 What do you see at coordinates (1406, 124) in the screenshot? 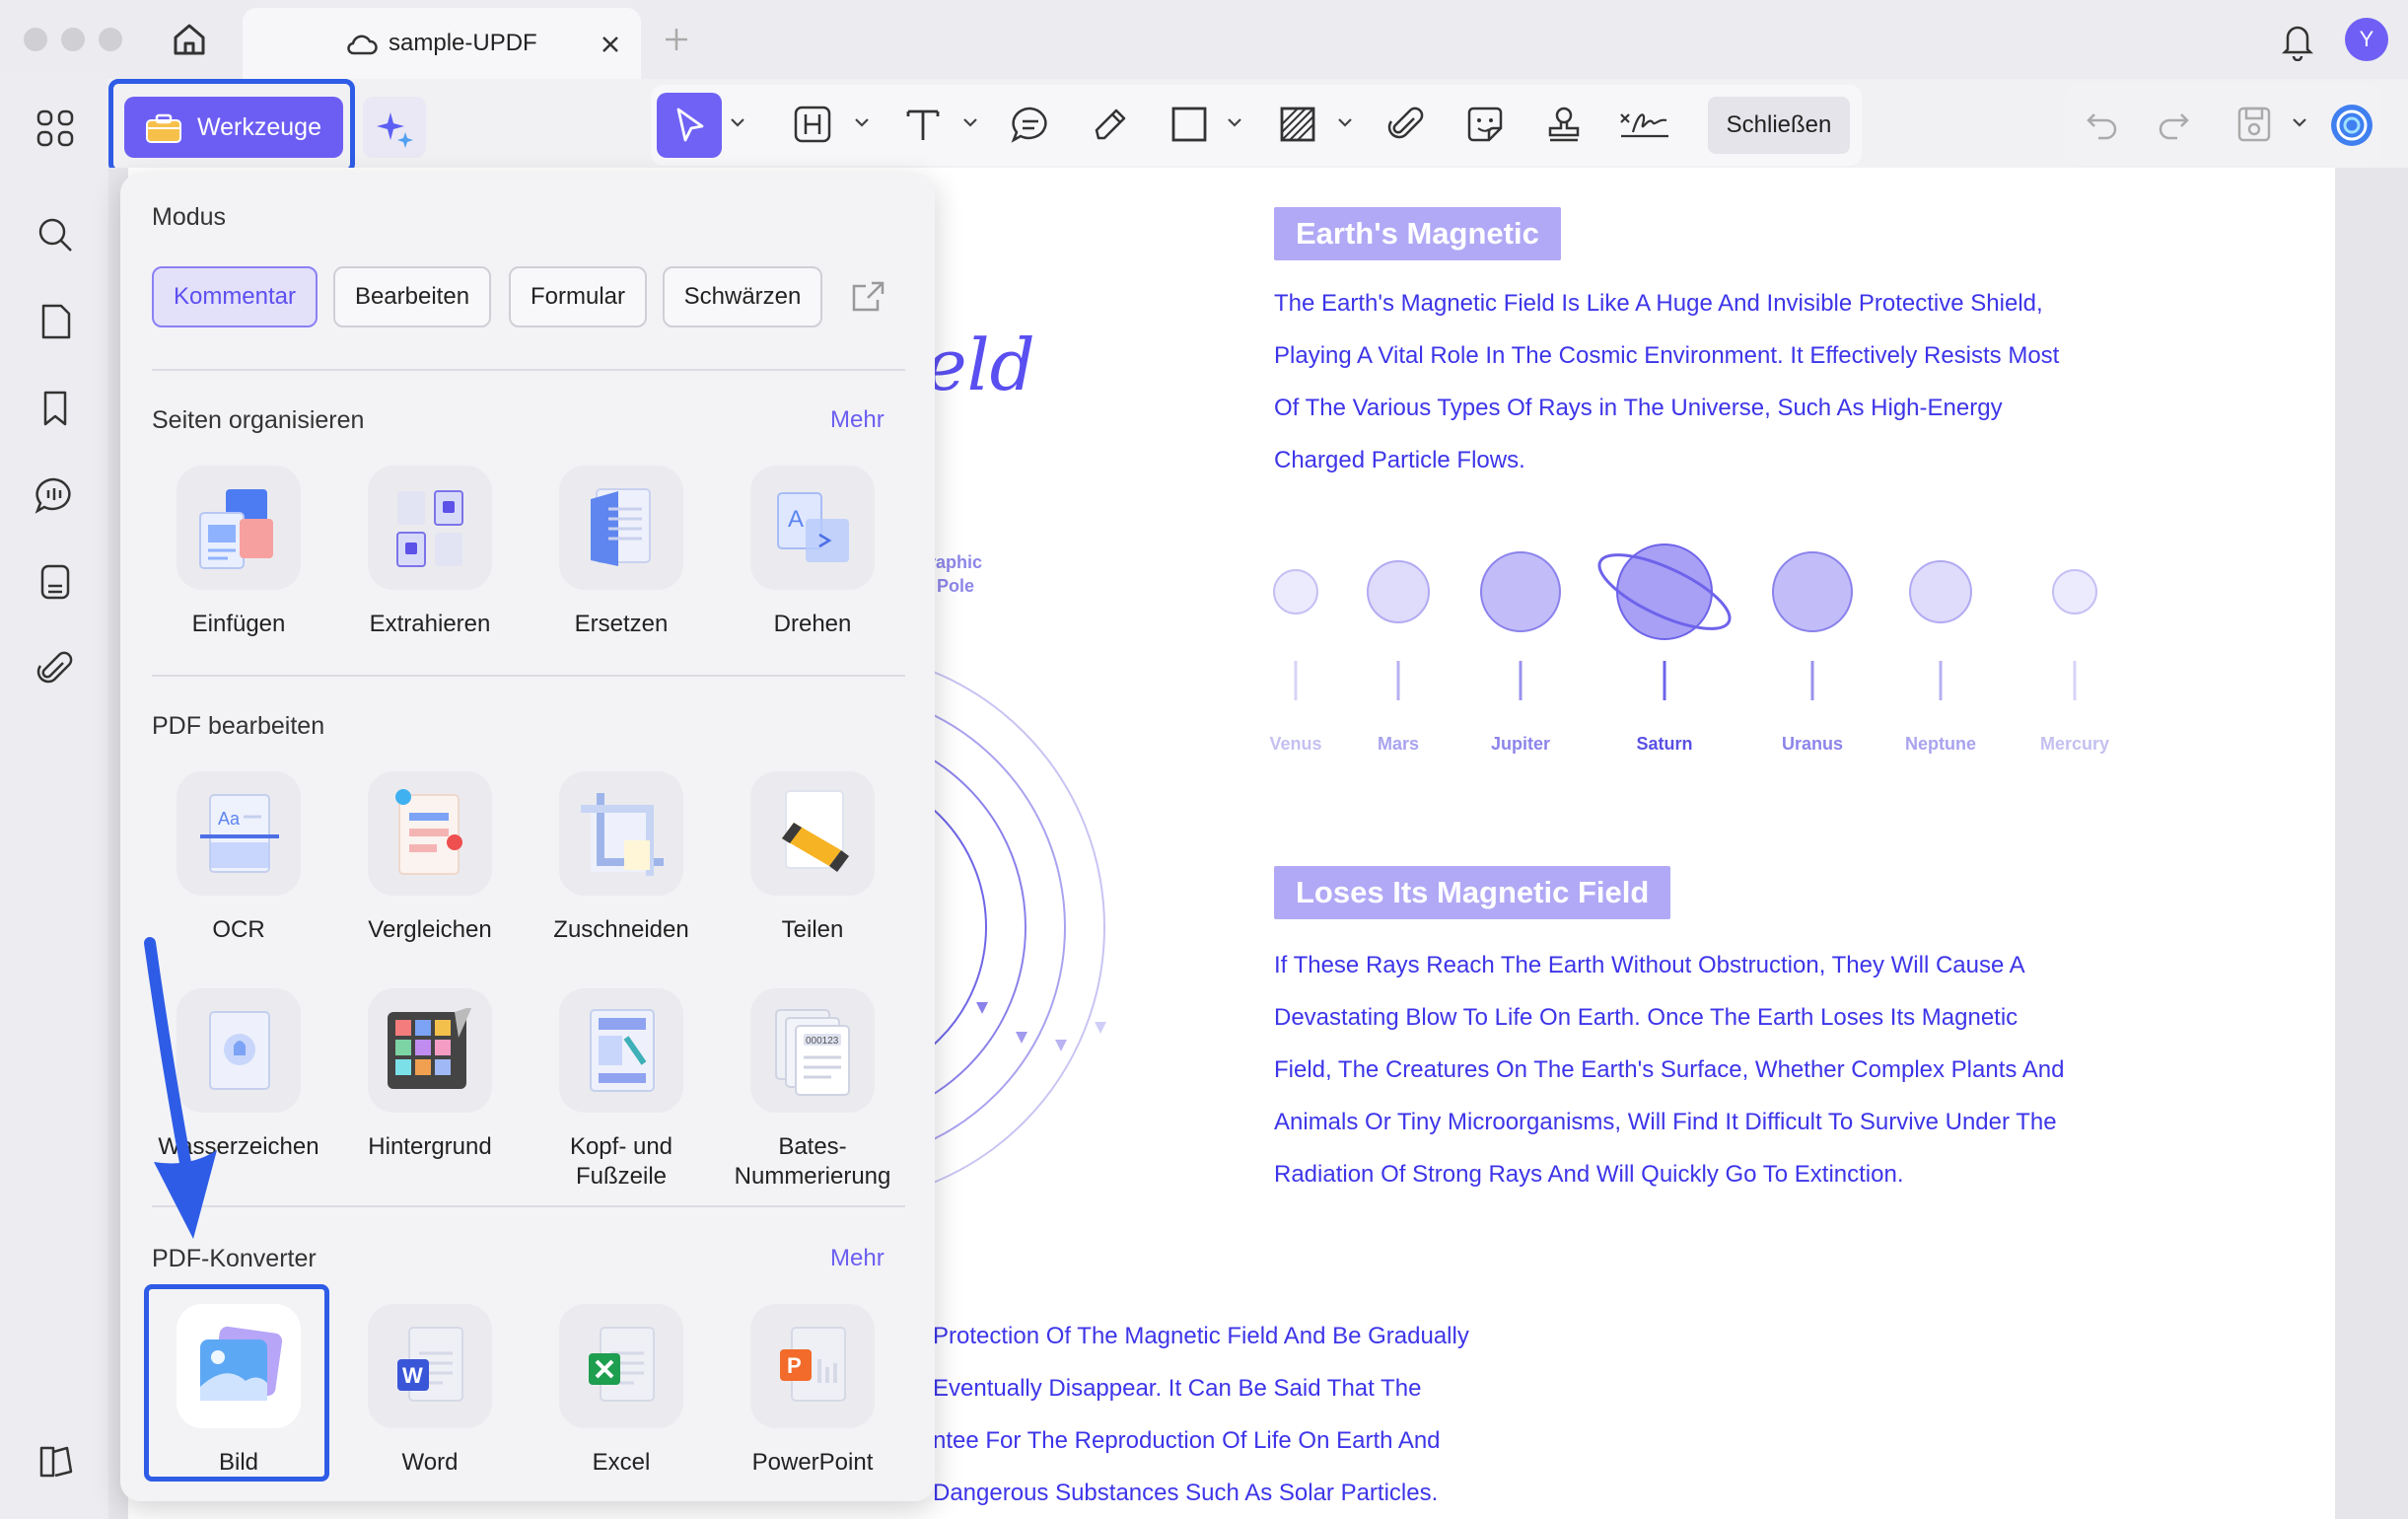
I see `attachment-tool-icon` at bounding box center [1406, 124].